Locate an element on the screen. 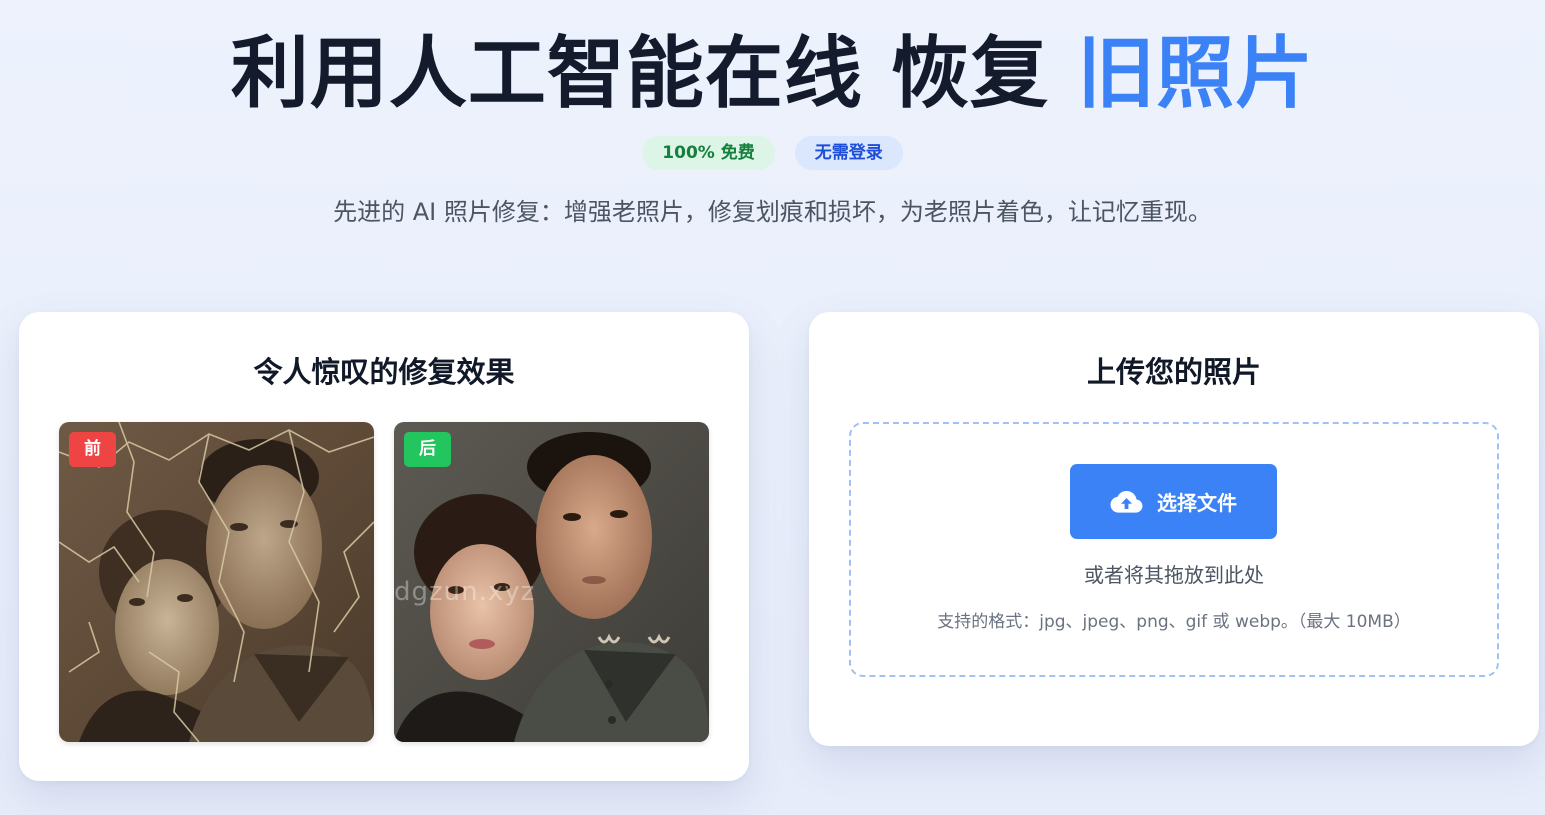 Image resolution: width=1545 pixels, height=815 pixels. feature-badges: 100% 免费 无需登录 is located at coordinates (772, 153).